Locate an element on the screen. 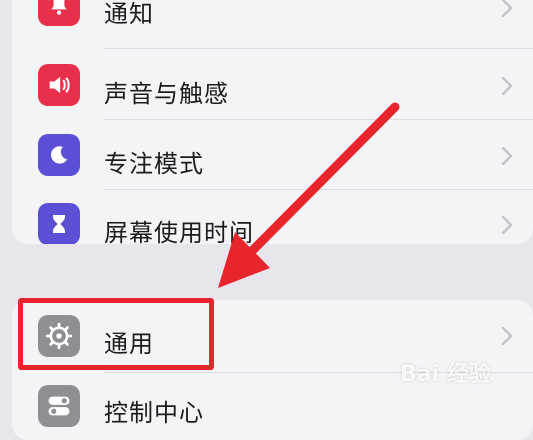  watermark-text: Bai 经验 is located at coordinates (445, 374).